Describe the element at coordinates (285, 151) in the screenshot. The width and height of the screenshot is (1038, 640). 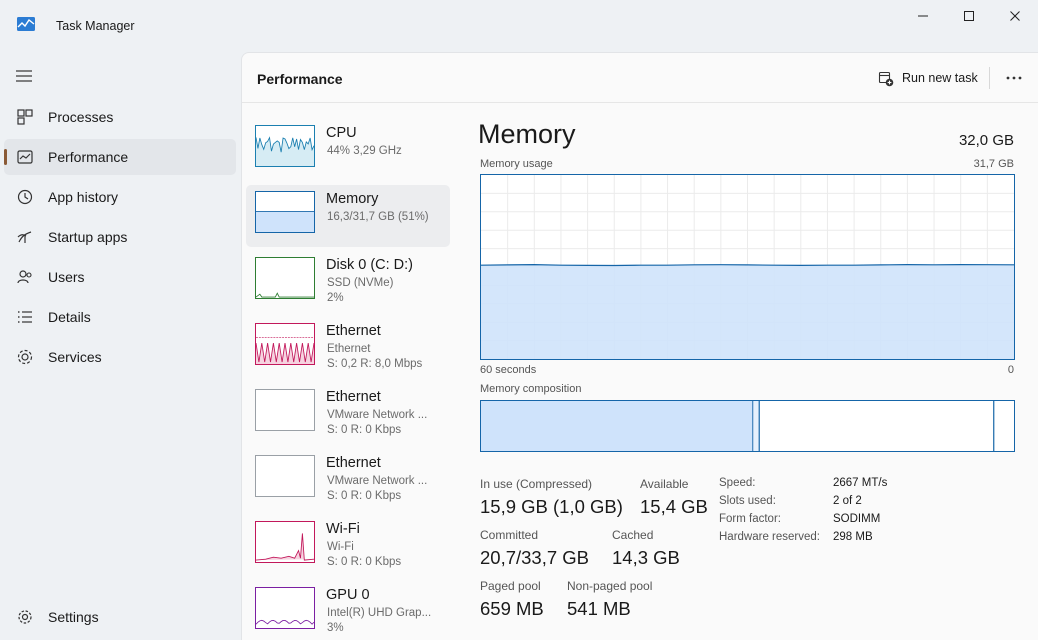
I see `cpu-thumb-fill` at that location.